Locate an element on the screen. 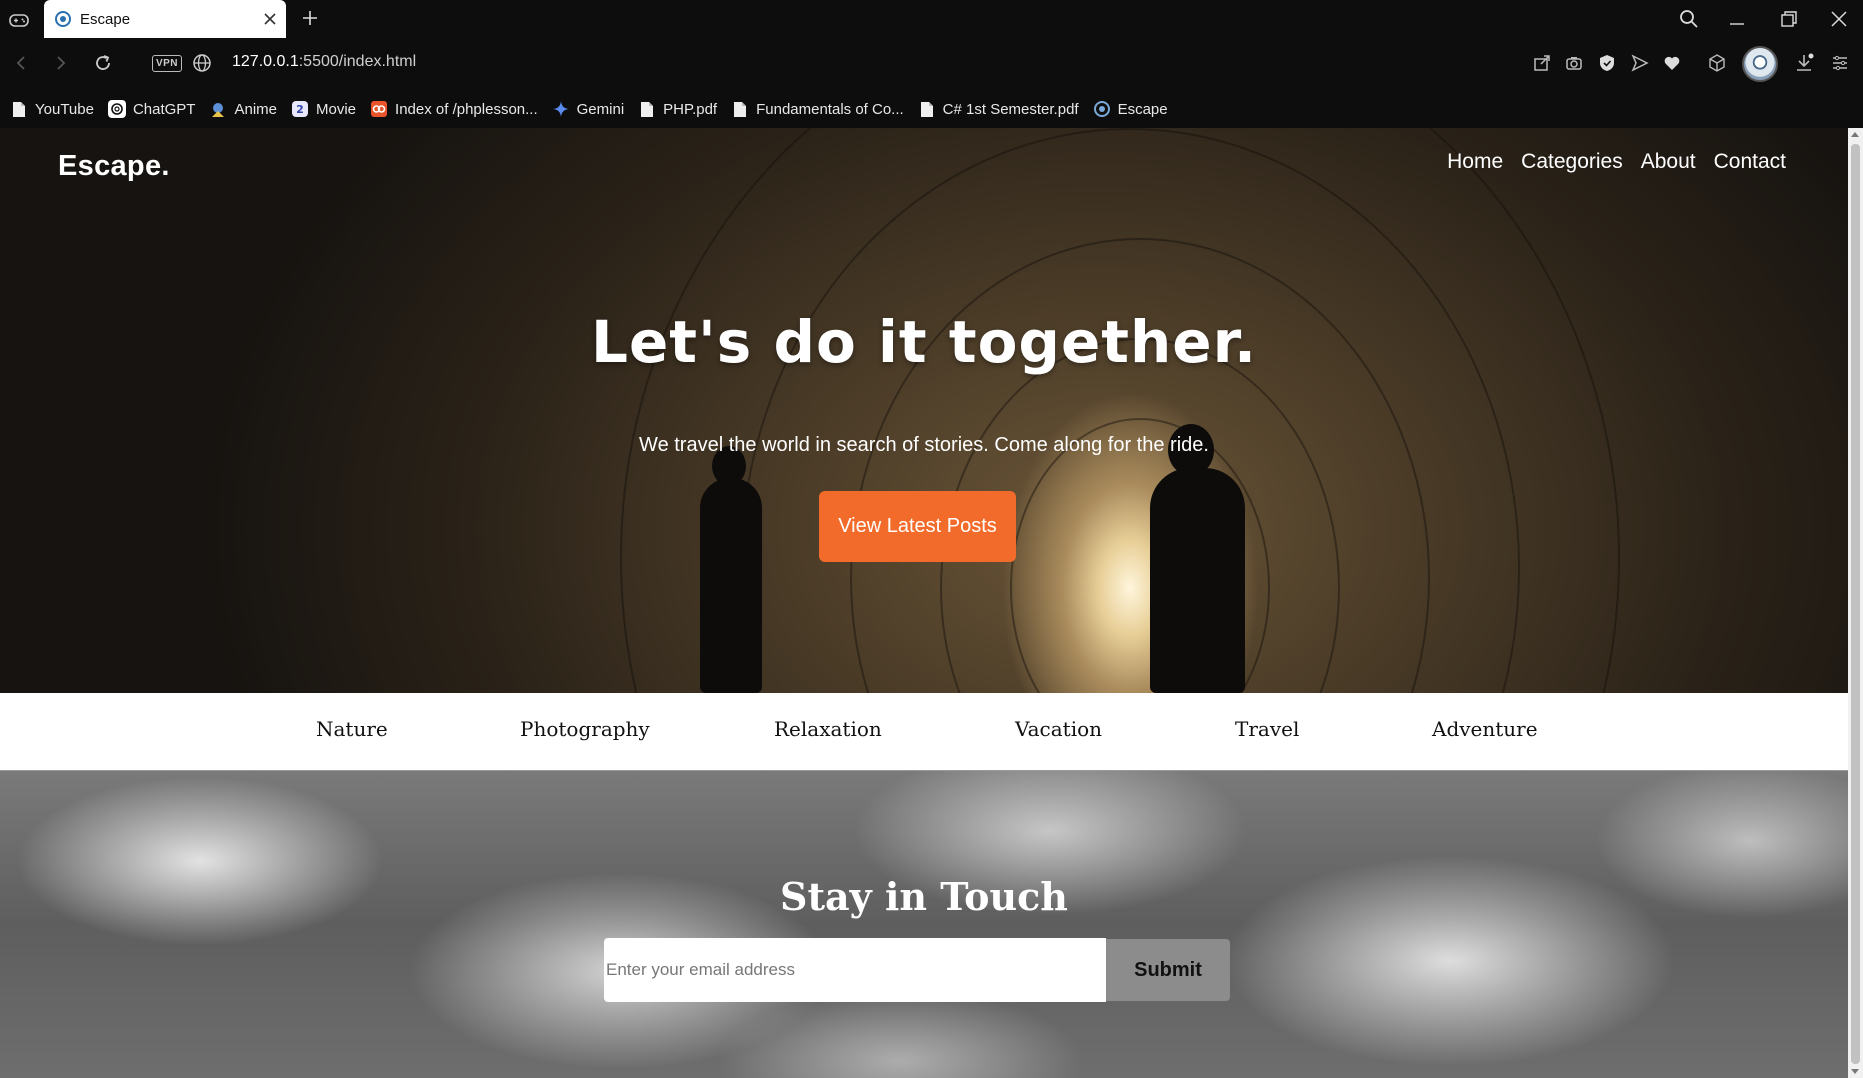 The image size is (1863, 1078). bookmark-label: Gemini is located at coordinates (600, 109).